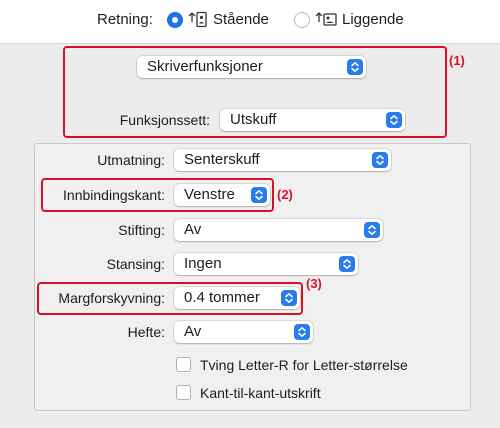 The height and width of the screenshot is (428, 500). What do you see at coordinates (125, 19) in the screenshot?
I see `orientation-label: Retning:` at bounding box center [125, 19].